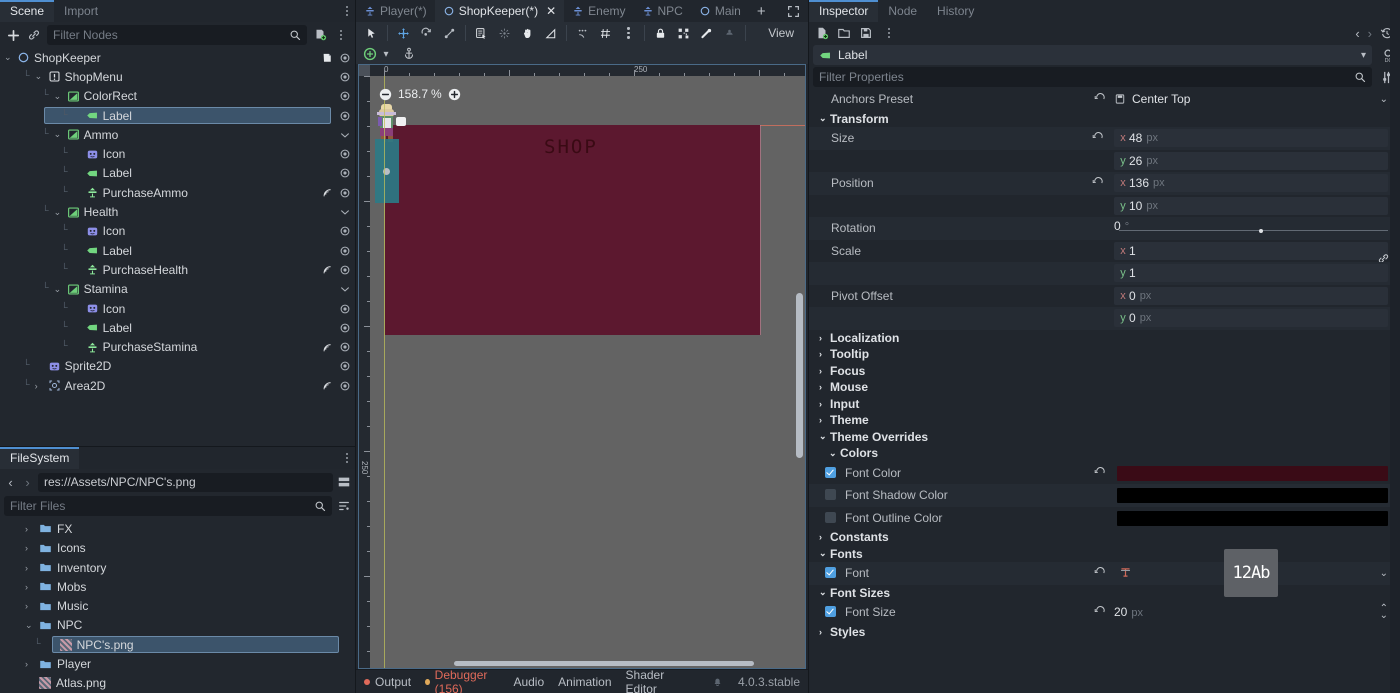  Describe the element at coordinates (177, 192) in the screenshot. I see `scene-tree-item-purchaseammo: └ PurchaseAmmo` at that location.